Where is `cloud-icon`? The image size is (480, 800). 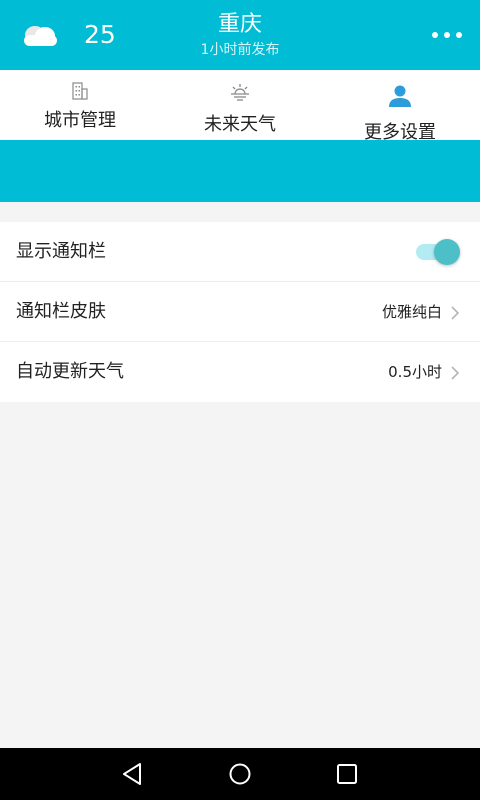
cloud-icon is located at coordinates (40, 36).